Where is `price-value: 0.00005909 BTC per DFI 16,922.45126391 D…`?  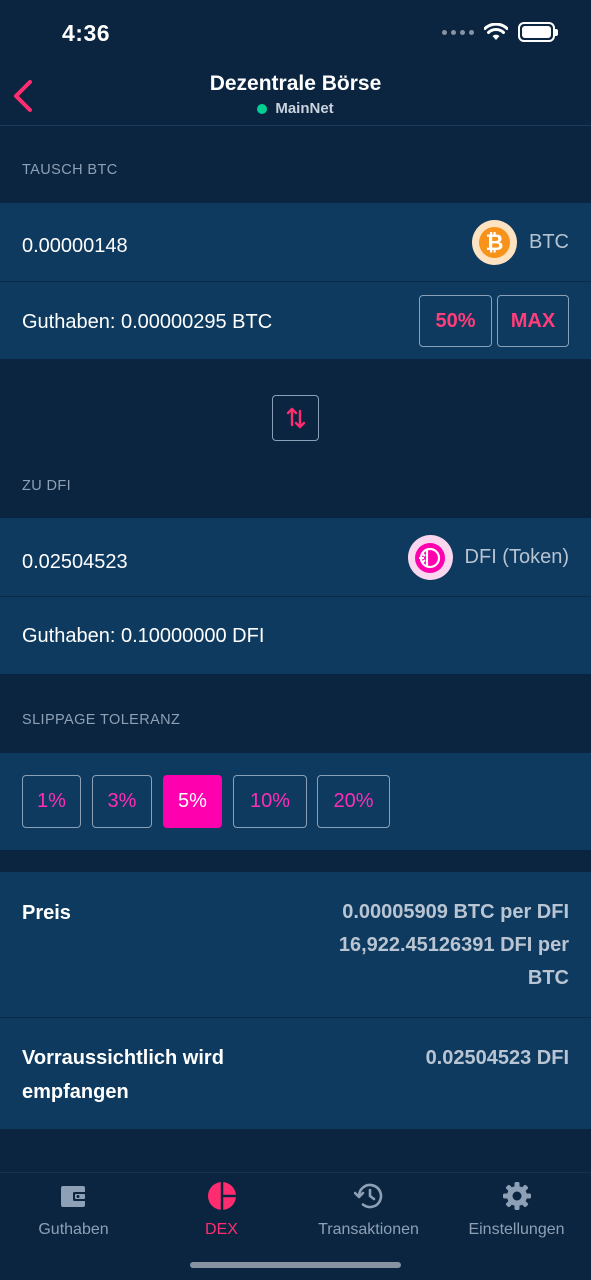
price-value: 0.00005909 BTC per DFI 16,922.45126391 D… is located at coordinates (454, 945).